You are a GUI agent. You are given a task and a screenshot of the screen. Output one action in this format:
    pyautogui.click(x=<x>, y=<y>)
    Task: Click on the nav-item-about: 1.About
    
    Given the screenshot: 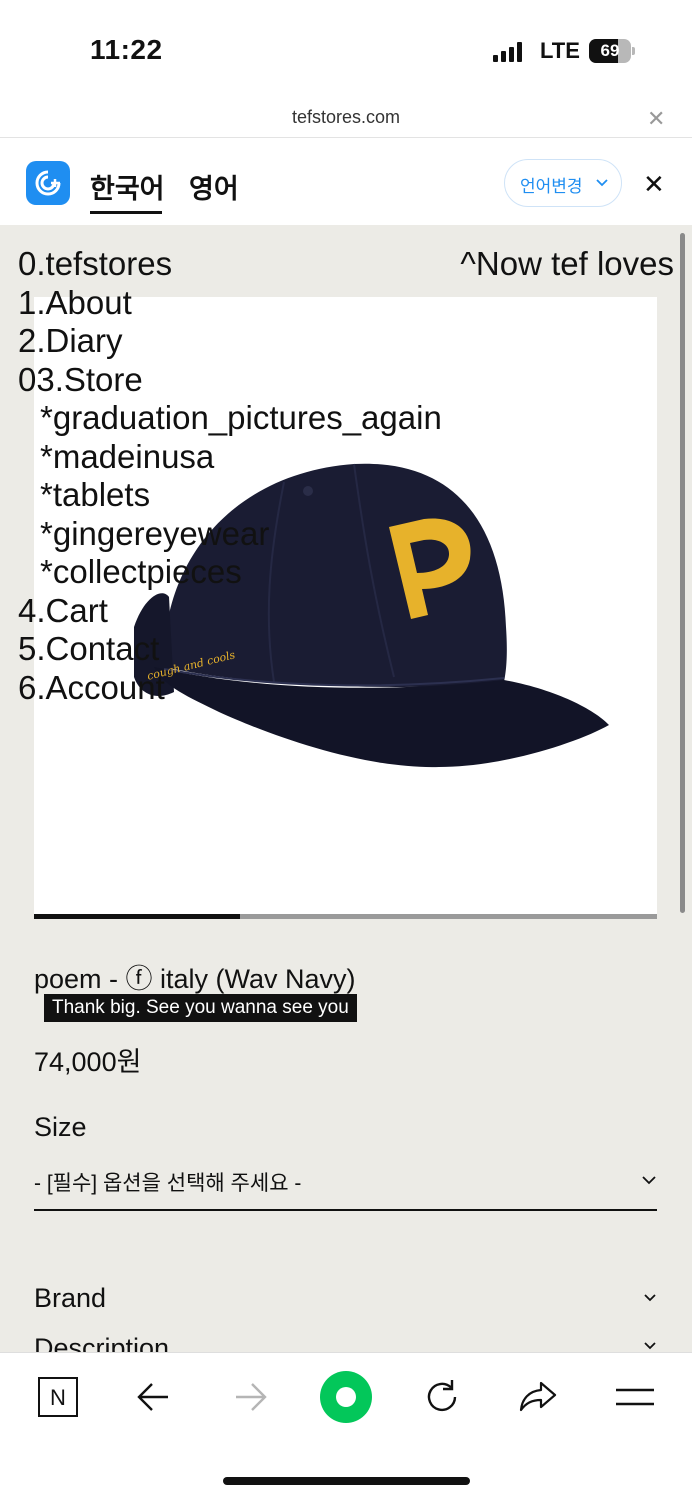 What is the action you would take?
    pyautogui.click(x=230, y=303)
    